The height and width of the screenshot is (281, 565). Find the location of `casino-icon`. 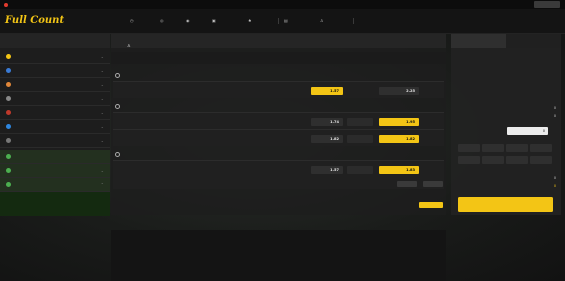

casino-icon is located at coordinates (8, 184).